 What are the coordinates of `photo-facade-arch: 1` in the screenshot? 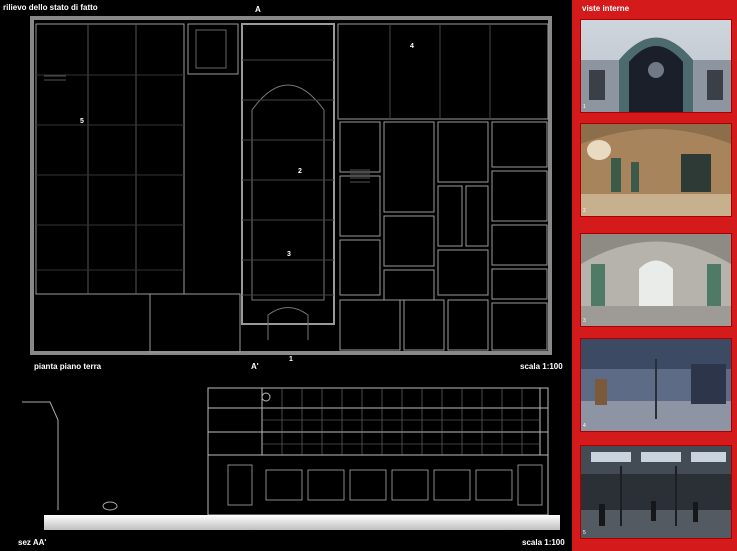 It's located at (656, 66).